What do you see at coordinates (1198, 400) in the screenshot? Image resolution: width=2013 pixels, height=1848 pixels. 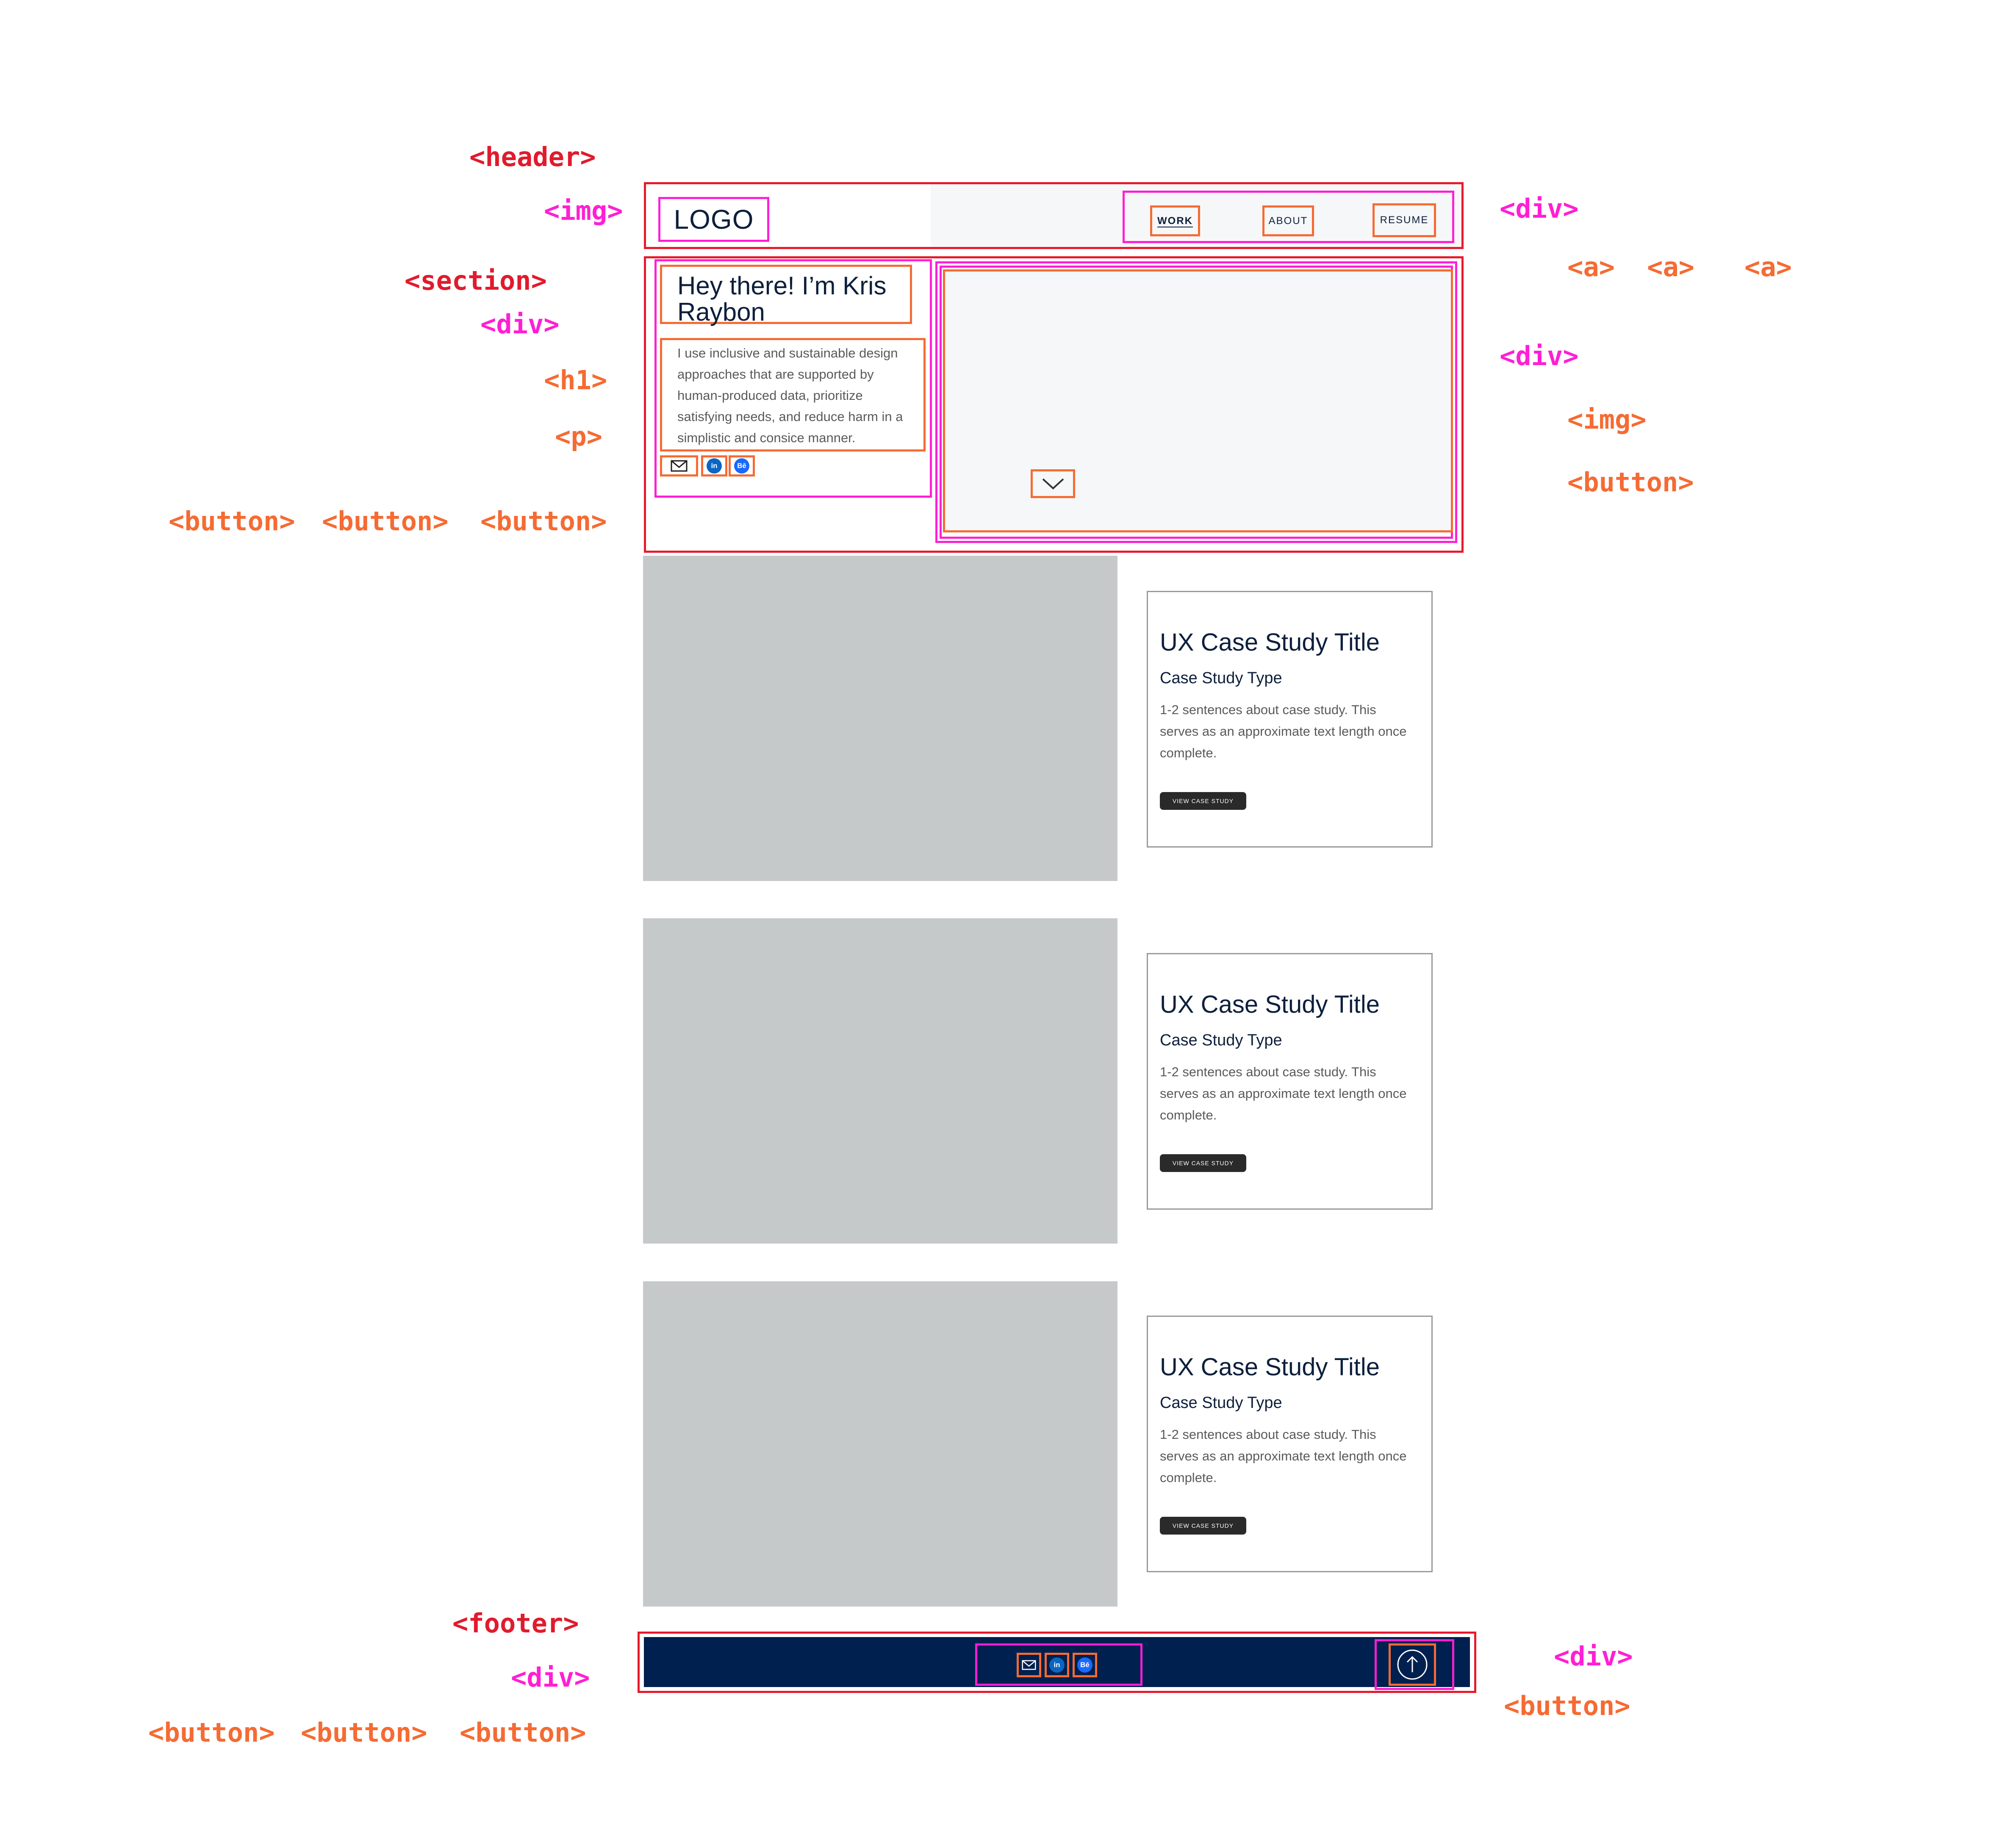 I see `hero-media-img` at bounding box center [1198, 400].